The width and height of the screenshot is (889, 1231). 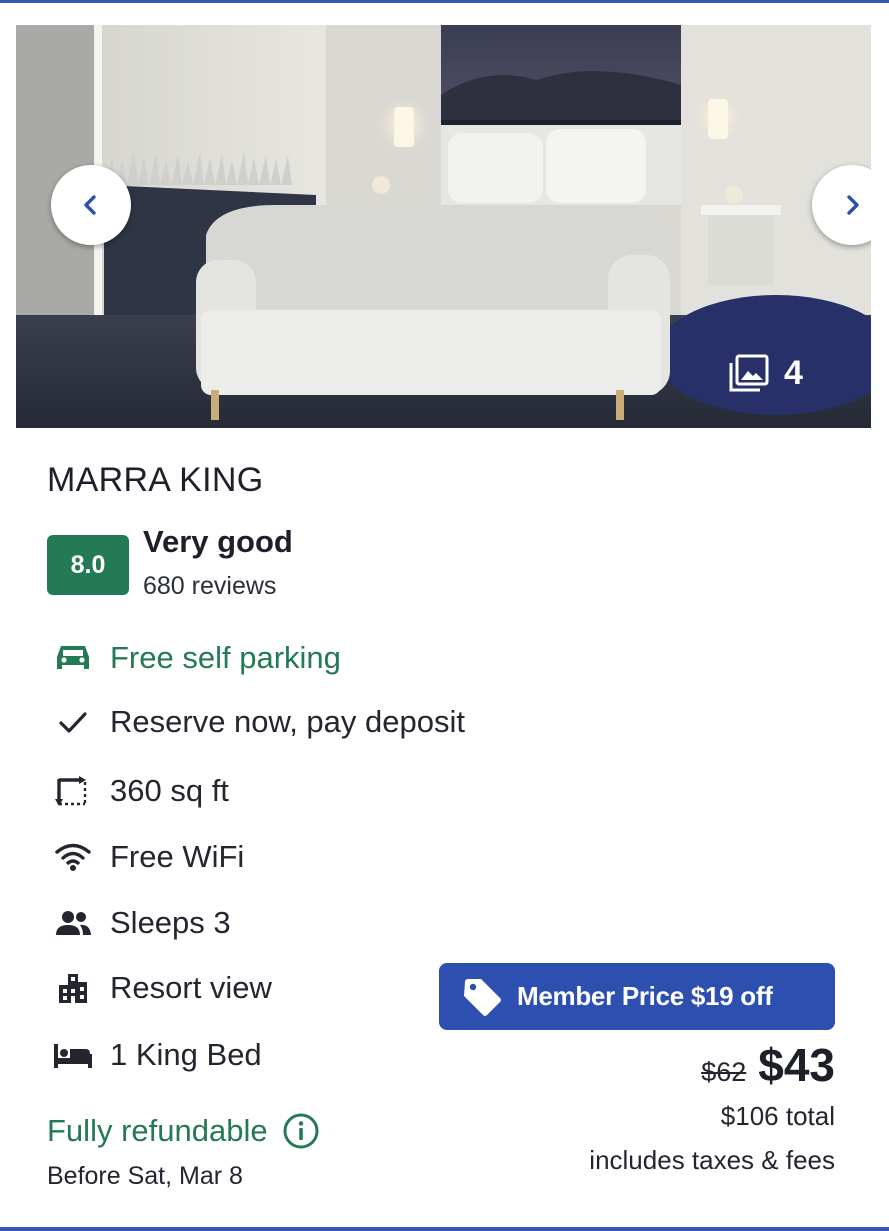 What do you see at coordinates (73, 1055) in the screenshot?
I see `bed-icon` at bounding box center [73, 1055].